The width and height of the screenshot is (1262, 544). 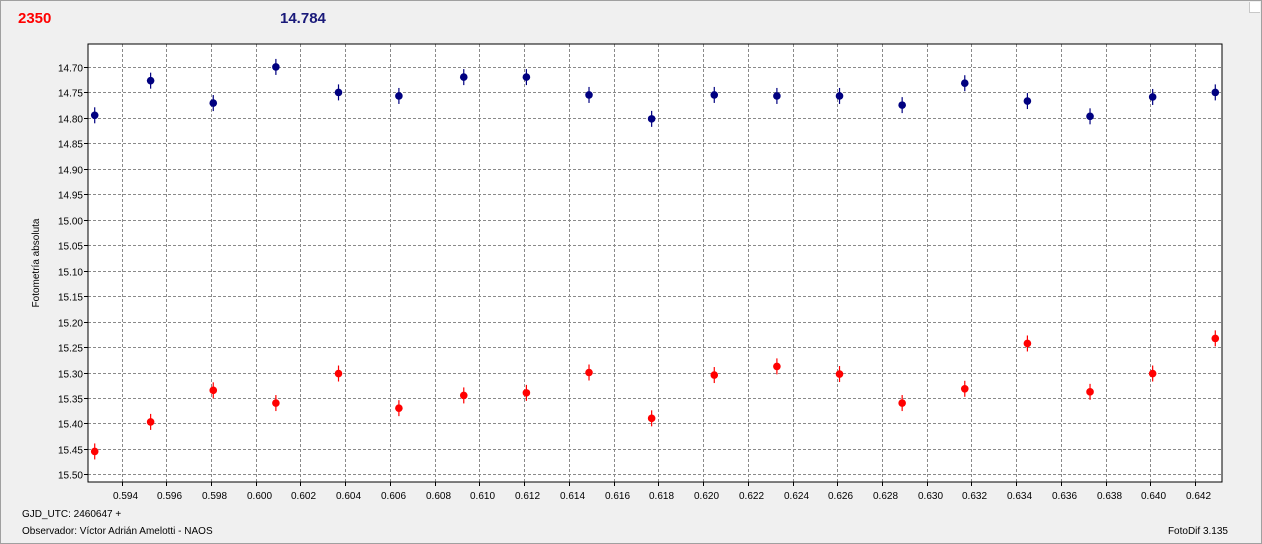 I want to click on y-tick-label: 15.05, so click(x=70, y=247).